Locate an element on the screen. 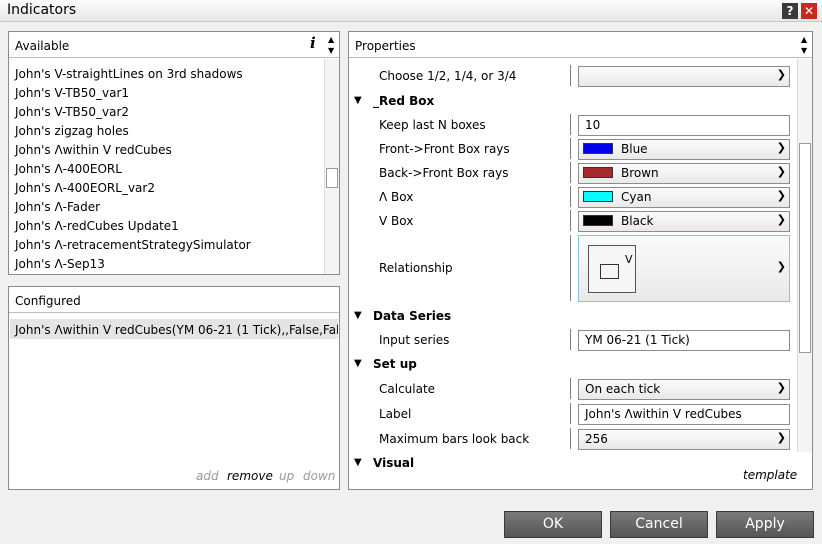  title-bar: Indicators ? ✕ is located at coordinates (411, 11).